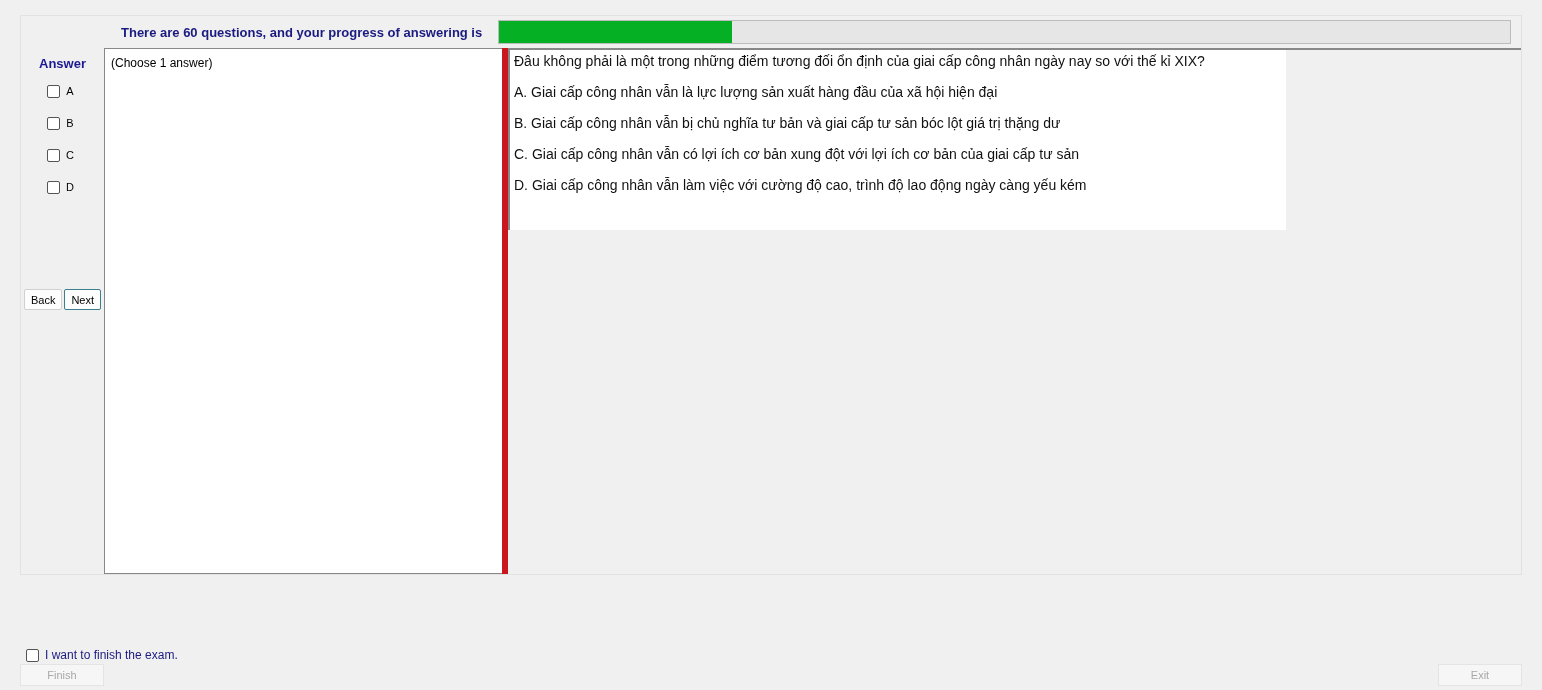 This screenshot has height=690, width=1542. I want to click on option-label: C, so click(70, 155).